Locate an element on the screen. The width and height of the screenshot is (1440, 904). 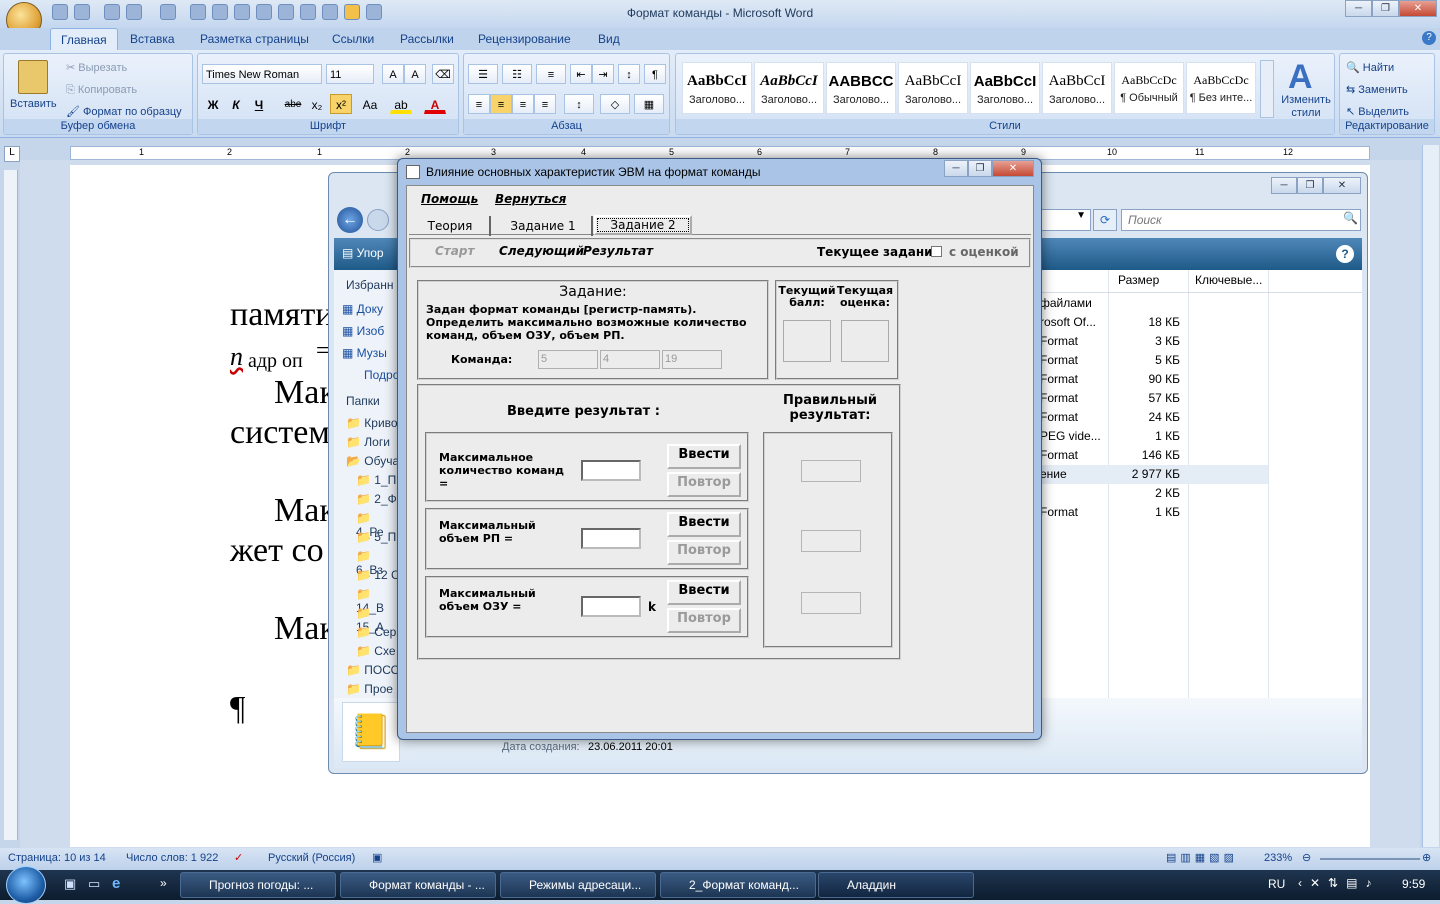
expand-icon: » is located at coordinates (163, 883).